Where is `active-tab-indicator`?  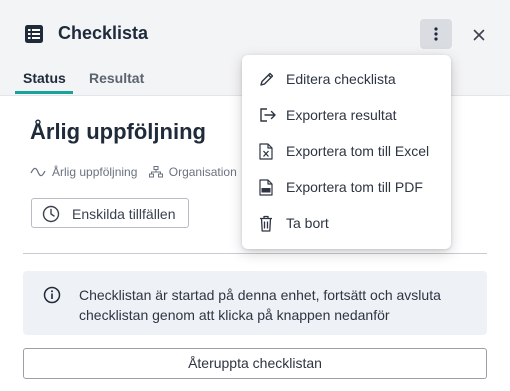 active-tab-indicator is located at coordinates (44, 92).